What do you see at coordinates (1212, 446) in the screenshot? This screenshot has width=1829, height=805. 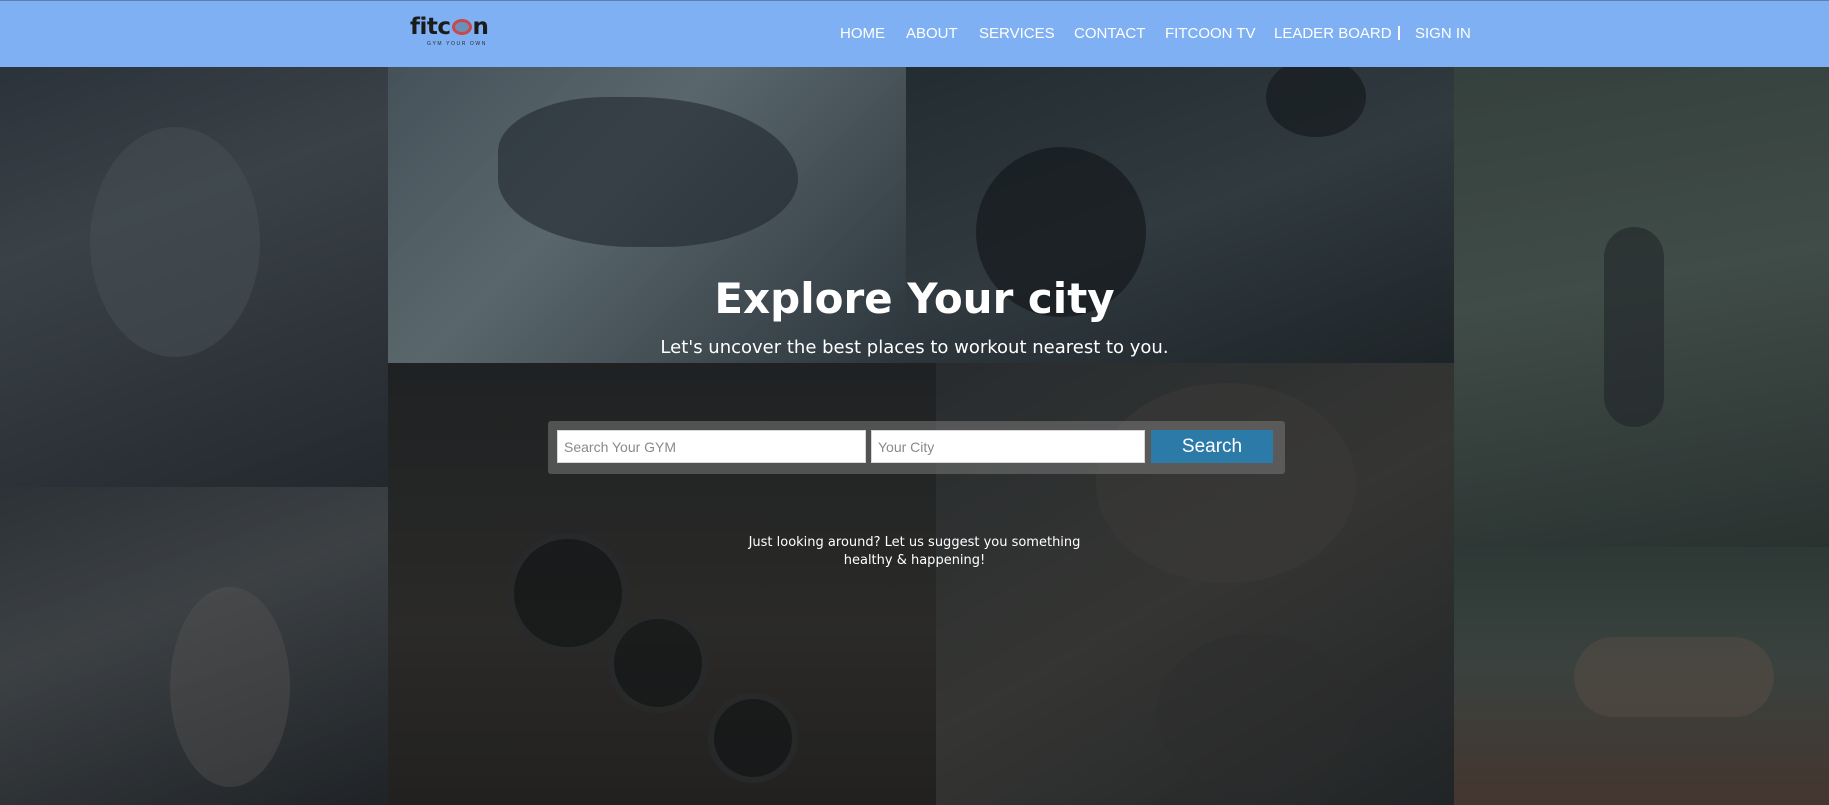 I see `search-button: Search` at bounding box center [1212, 446].